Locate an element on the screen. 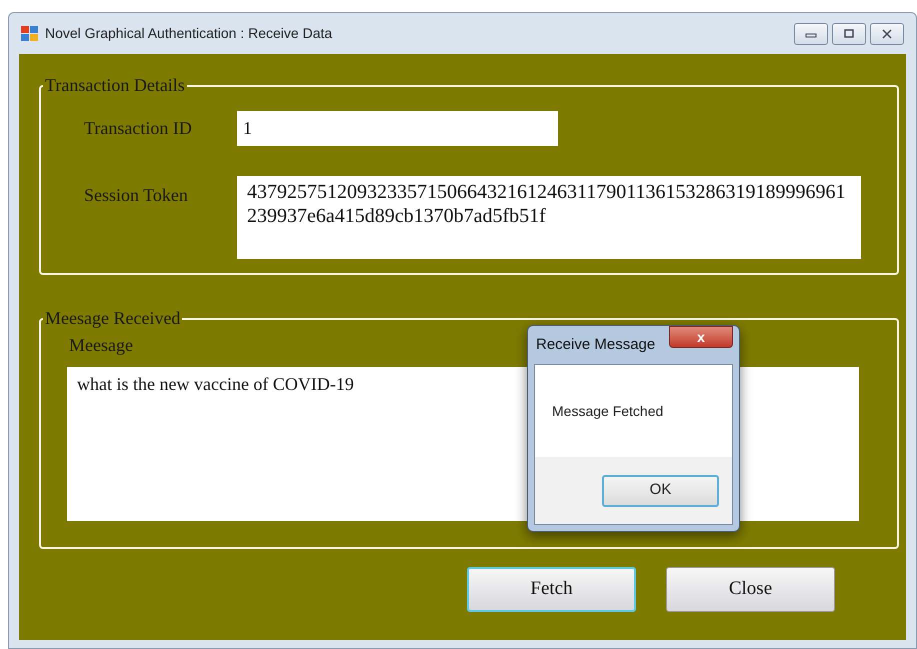 The height and width of the screenshot is (649, 917). dialog-title: Receive Message is located at coordinates (595, 344).